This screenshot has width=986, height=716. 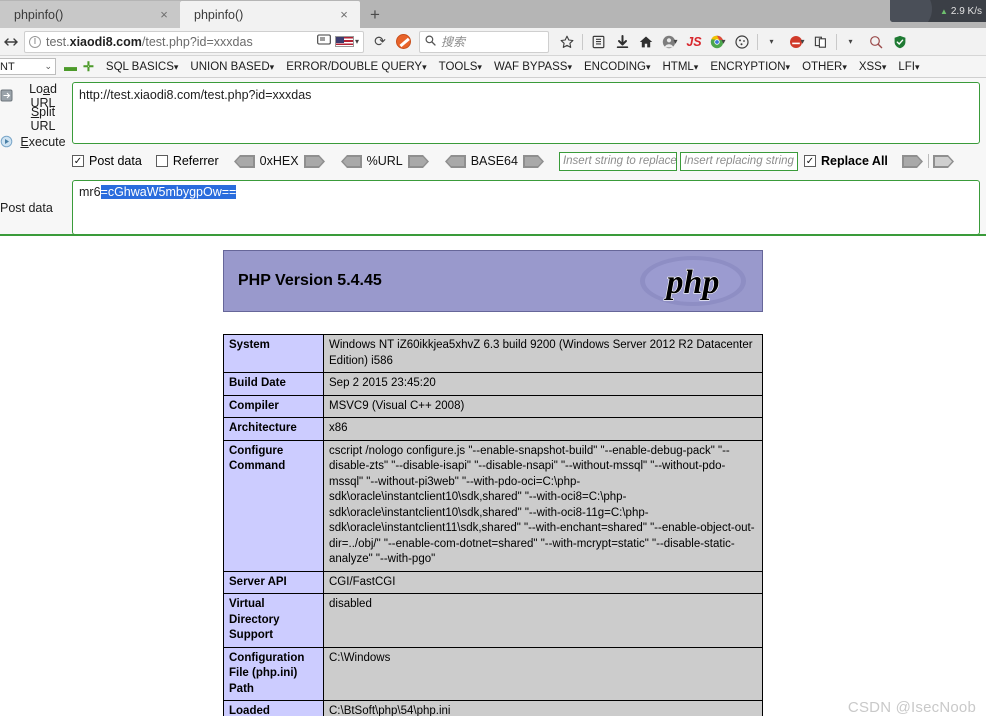 I want to click on hackbar-mode-select: NT ⌄, so click(x=28, y=66).